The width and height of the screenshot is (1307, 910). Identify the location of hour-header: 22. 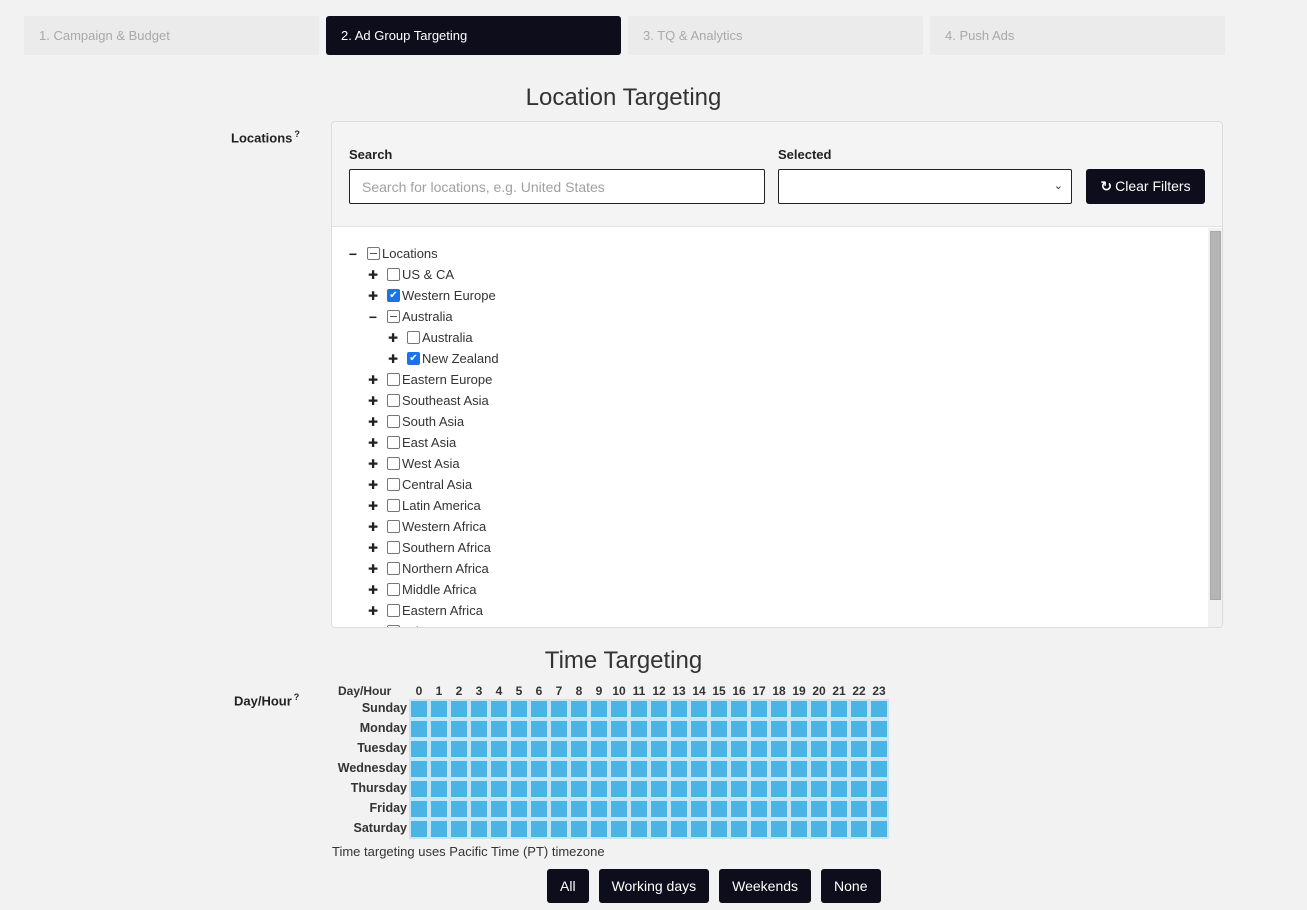
(859, 691).